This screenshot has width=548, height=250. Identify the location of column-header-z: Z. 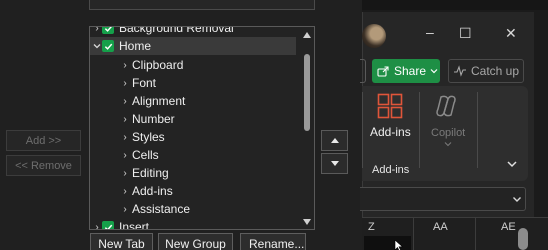
(371, 226).